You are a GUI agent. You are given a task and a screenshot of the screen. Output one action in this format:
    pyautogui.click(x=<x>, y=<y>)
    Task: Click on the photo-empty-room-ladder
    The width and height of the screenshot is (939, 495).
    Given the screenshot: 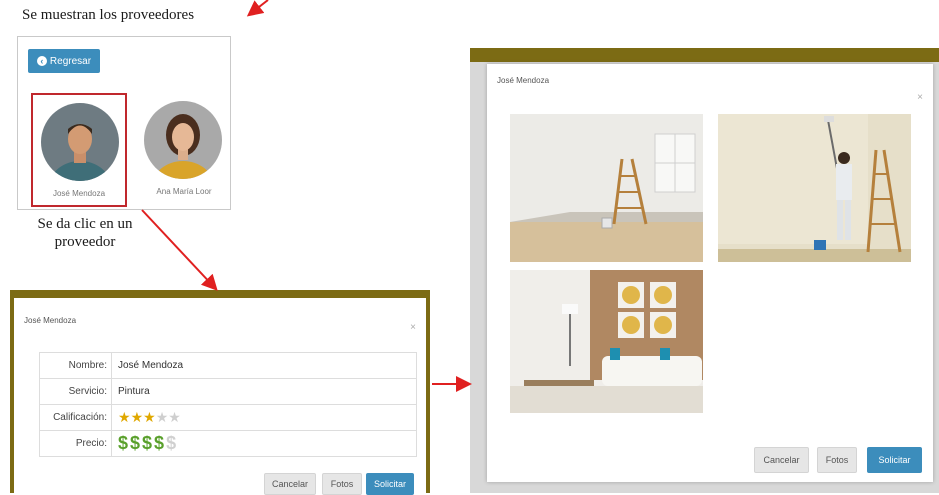 What is the action you would take?
    pyautogui.click(x=606, y=188)
    